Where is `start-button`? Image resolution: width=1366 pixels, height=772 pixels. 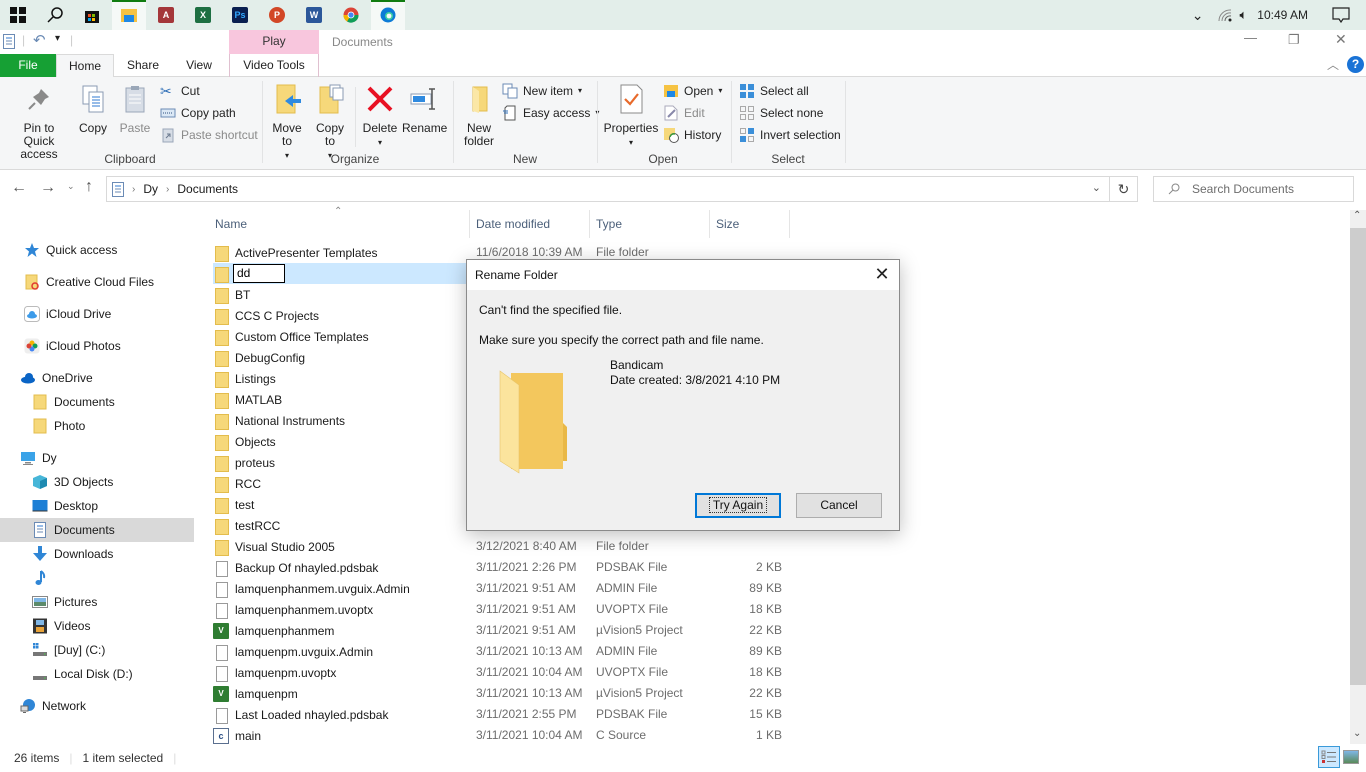 start-button is located at coordinates (18, 15).